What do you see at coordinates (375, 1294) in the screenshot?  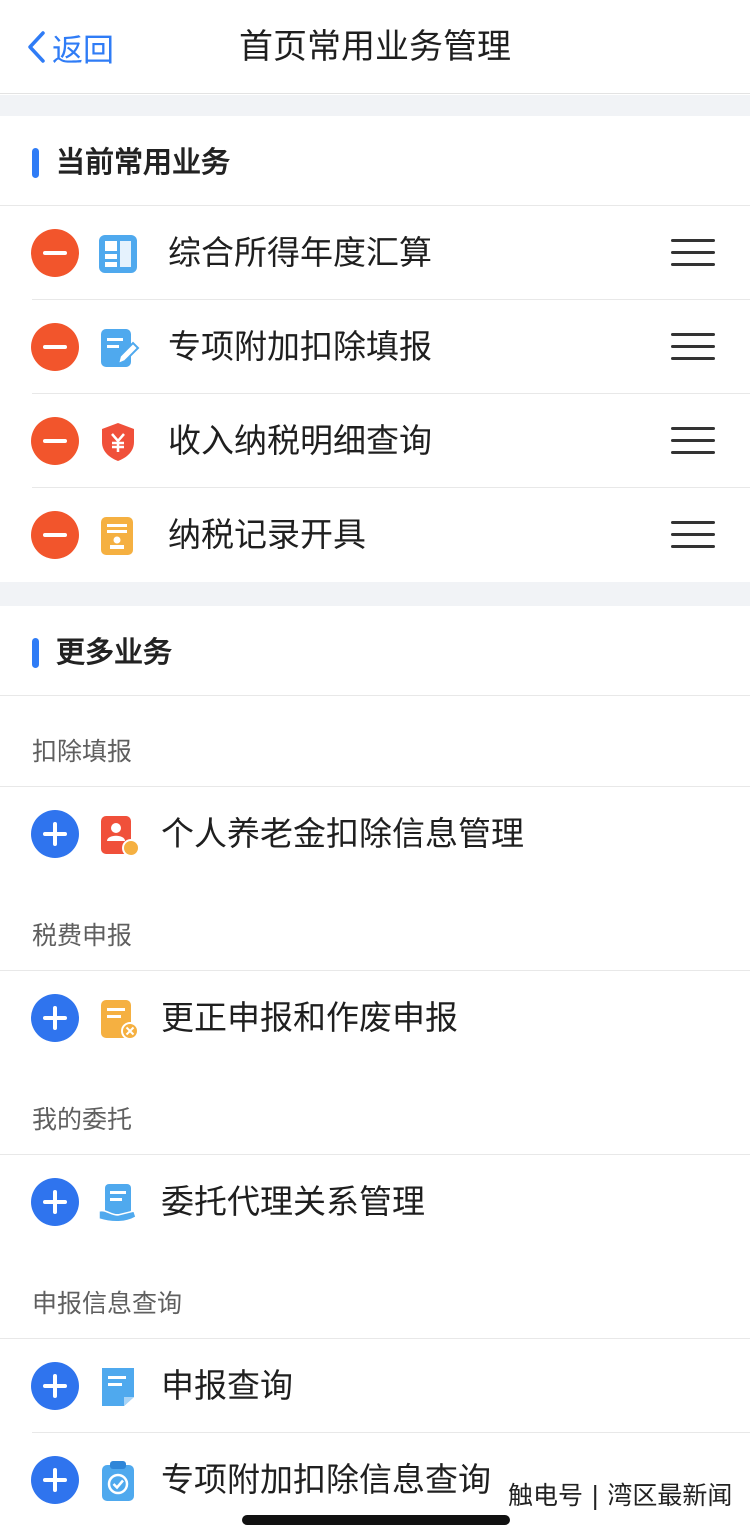 I see `group-header: 申报信息查询` at bounding box center [375, 1294].